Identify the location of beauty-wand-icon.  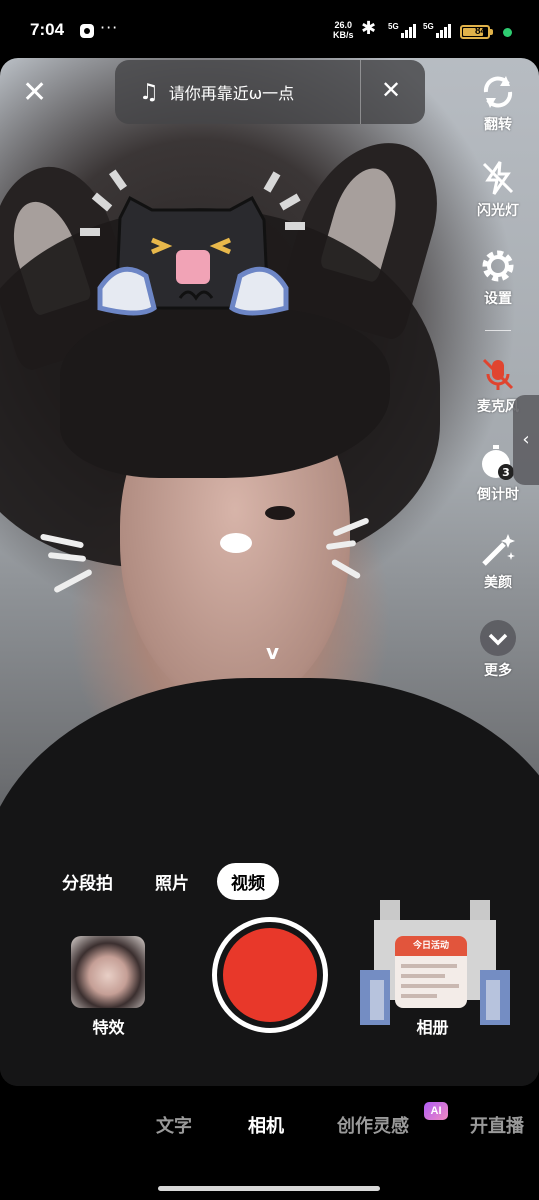
(498, 550).